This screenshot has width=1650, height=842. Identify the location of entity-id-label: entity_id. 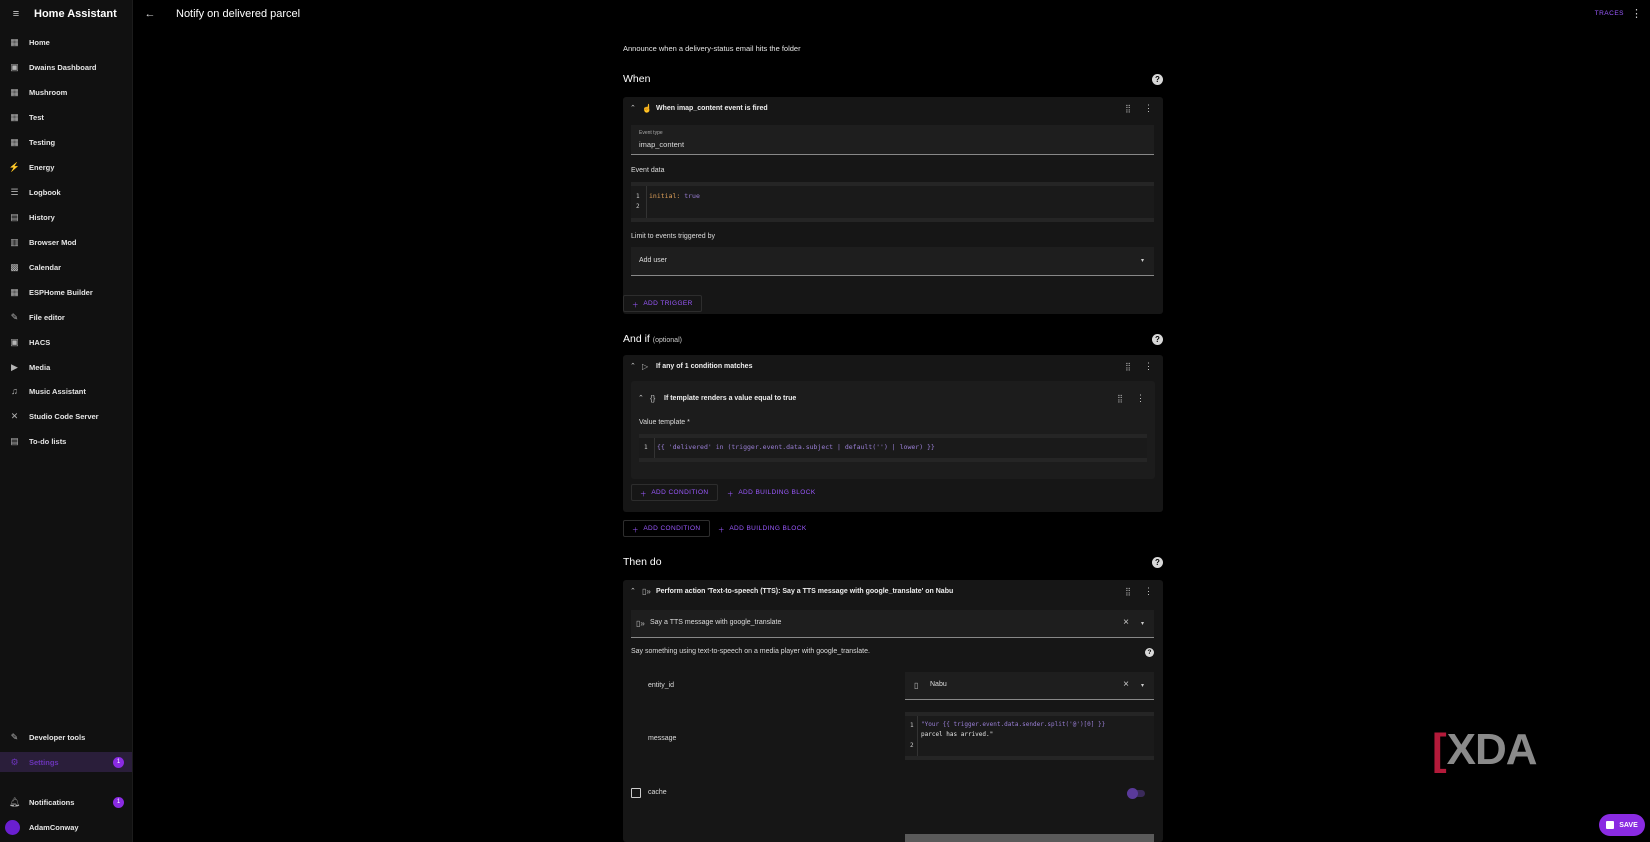
(661, 685).